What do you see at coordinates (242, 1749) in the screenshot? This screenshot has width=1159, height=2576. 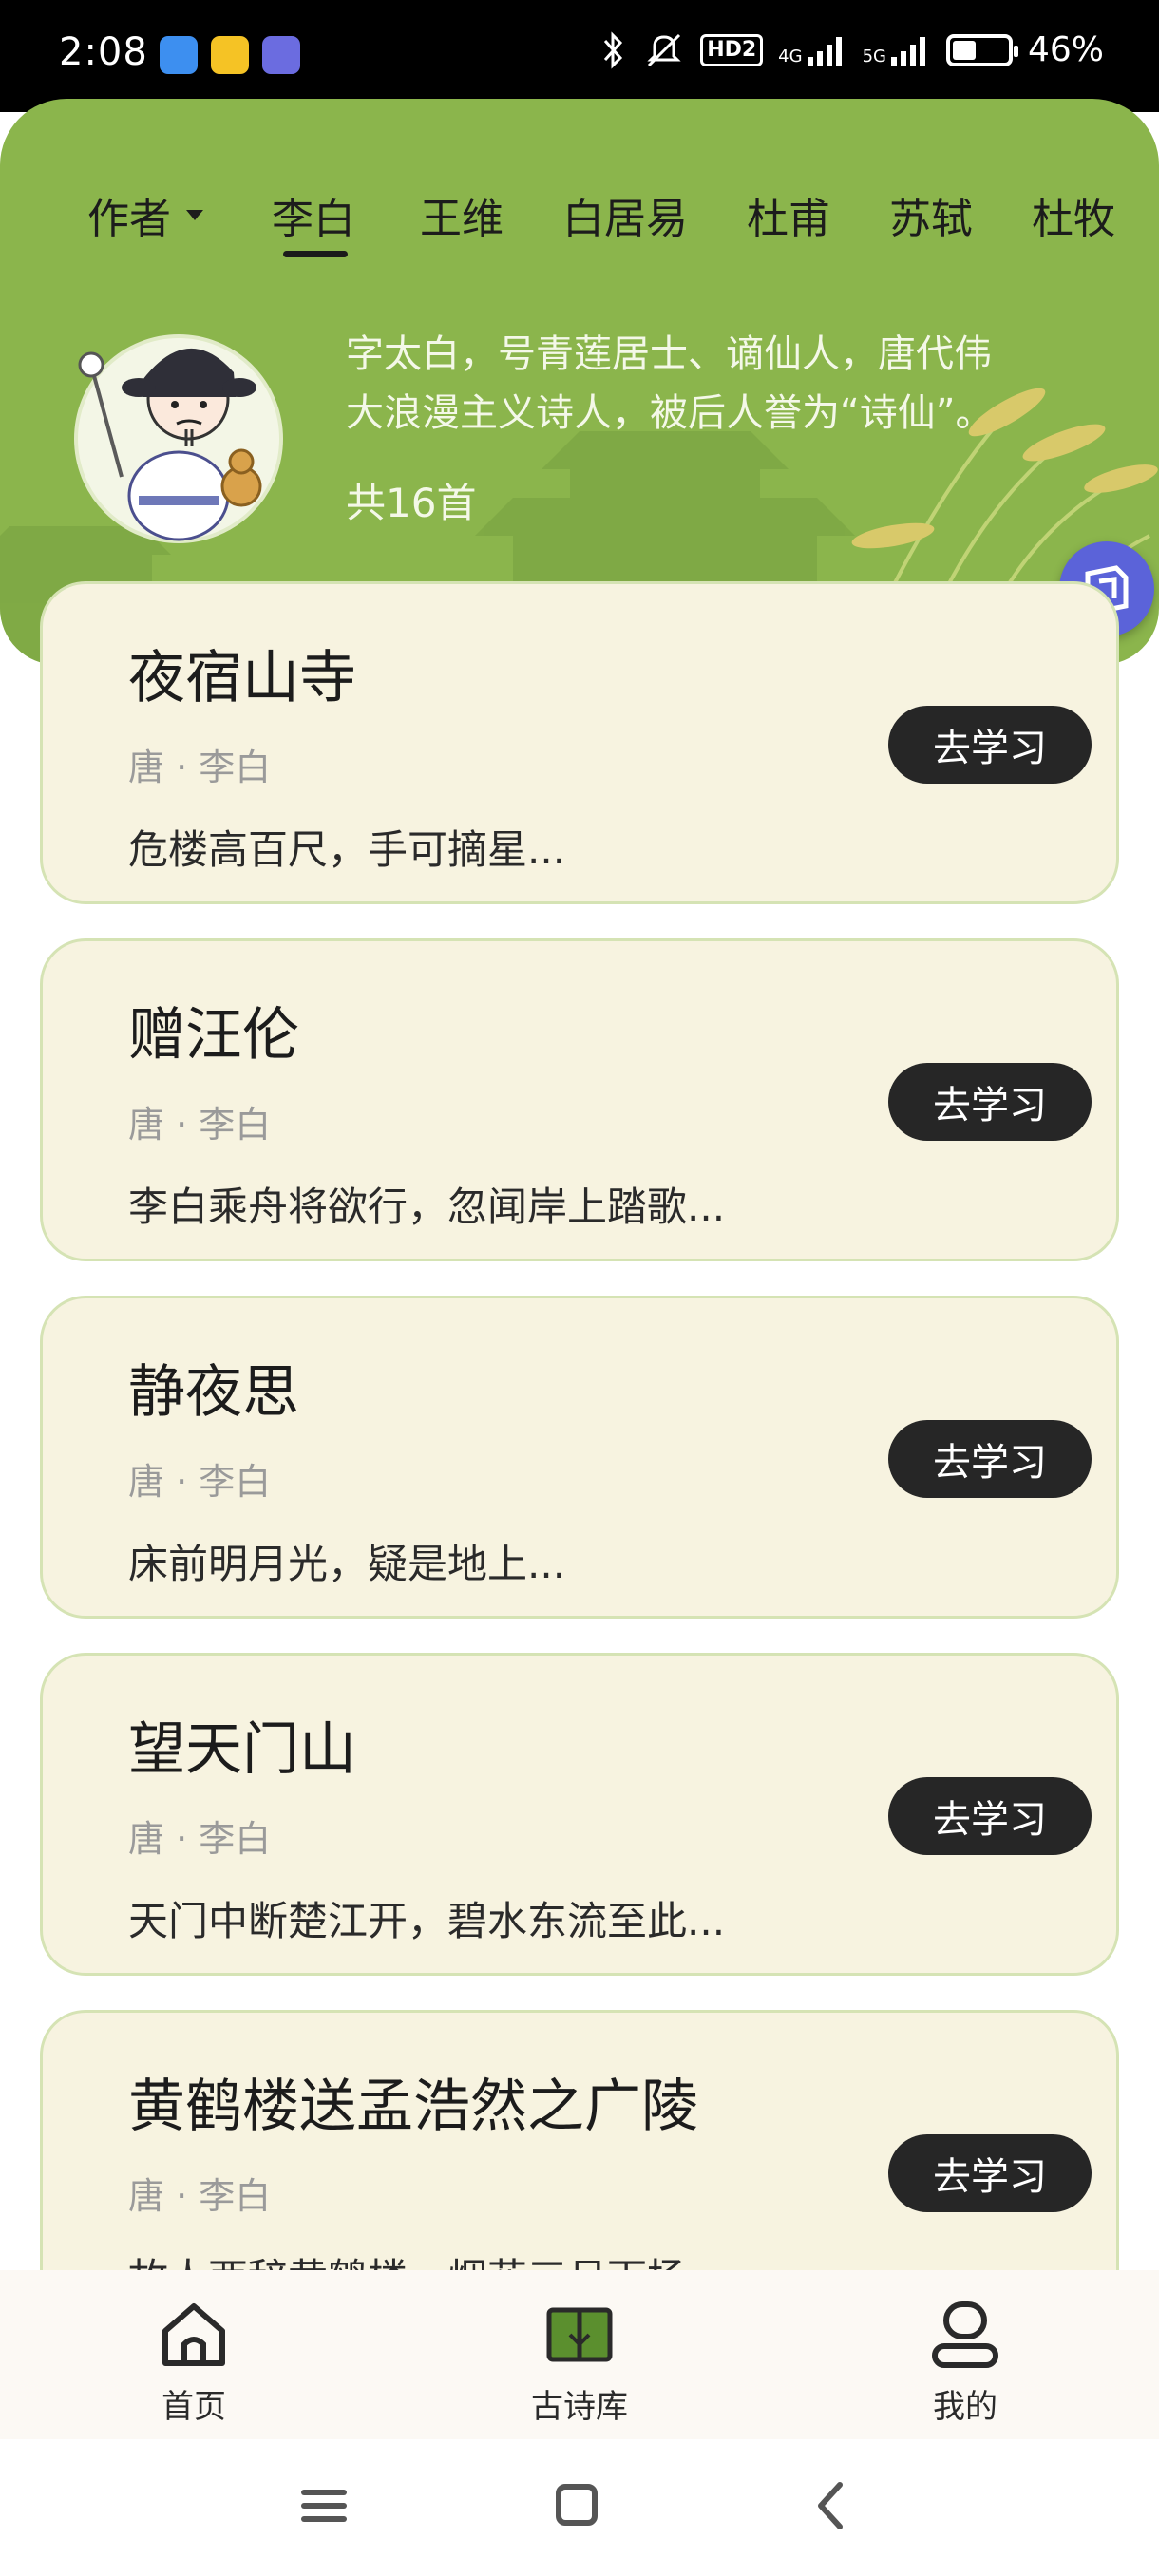 I see `poem-title: 望天门山` at bounding box center [242, 1749].